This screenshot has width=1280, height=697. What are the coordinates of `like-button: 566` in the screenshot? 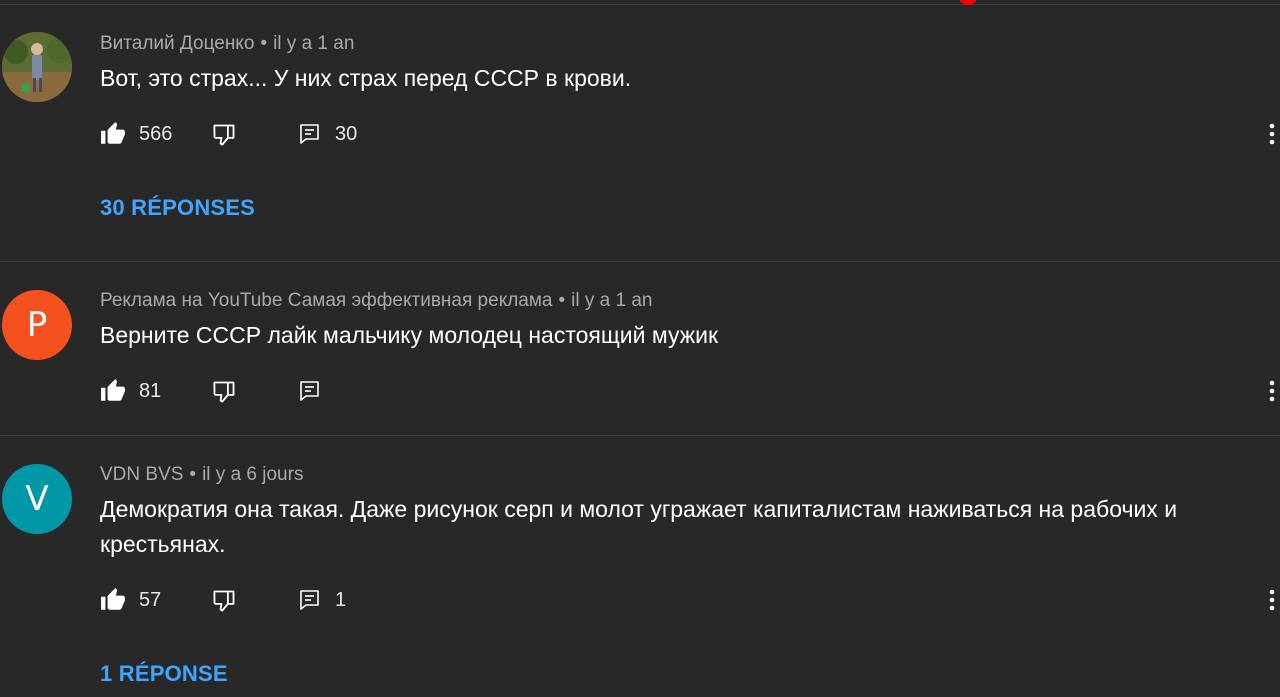 It's located at (136, 134).